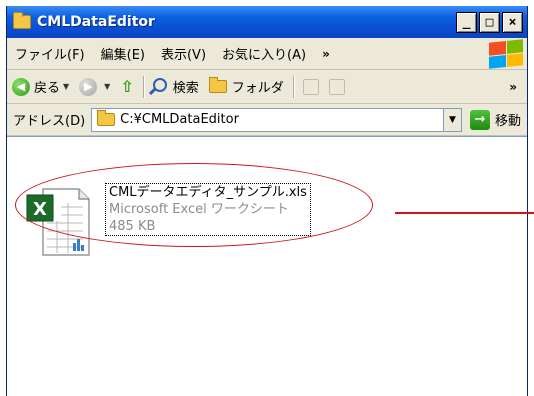  Describe the element at coordinates (47, 88) in the screenshot. I see `back-label: 戻る` at that location.